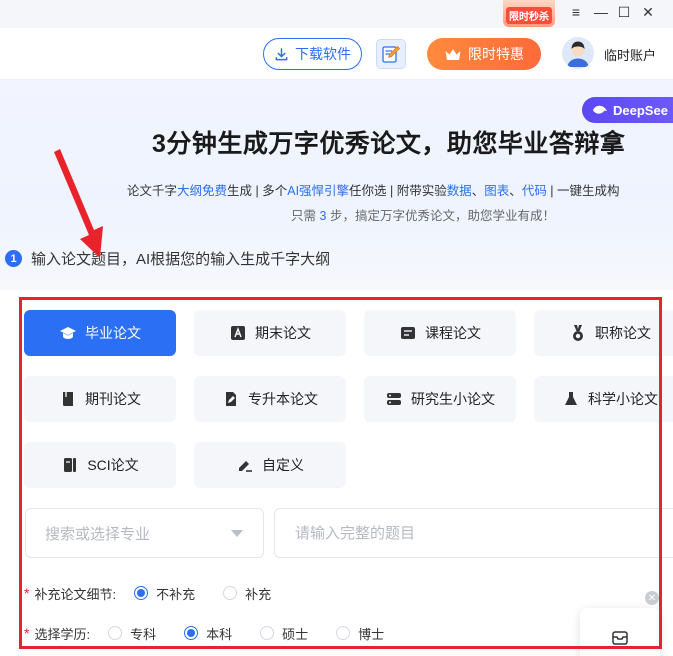 This screenshot has width=673, height=656. I want to click on flash-sale-badge: 限时秒杀, so click(529, 13).